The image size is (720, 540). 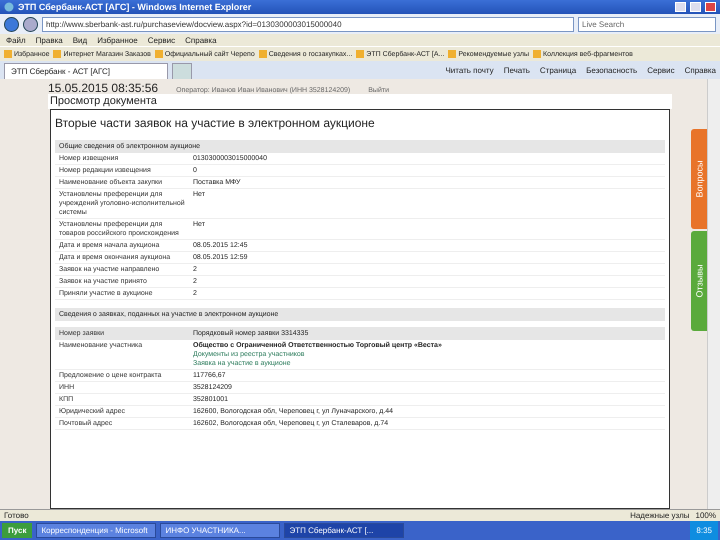 I want to click on menu-item: Правка, so click(x=49, y=40).